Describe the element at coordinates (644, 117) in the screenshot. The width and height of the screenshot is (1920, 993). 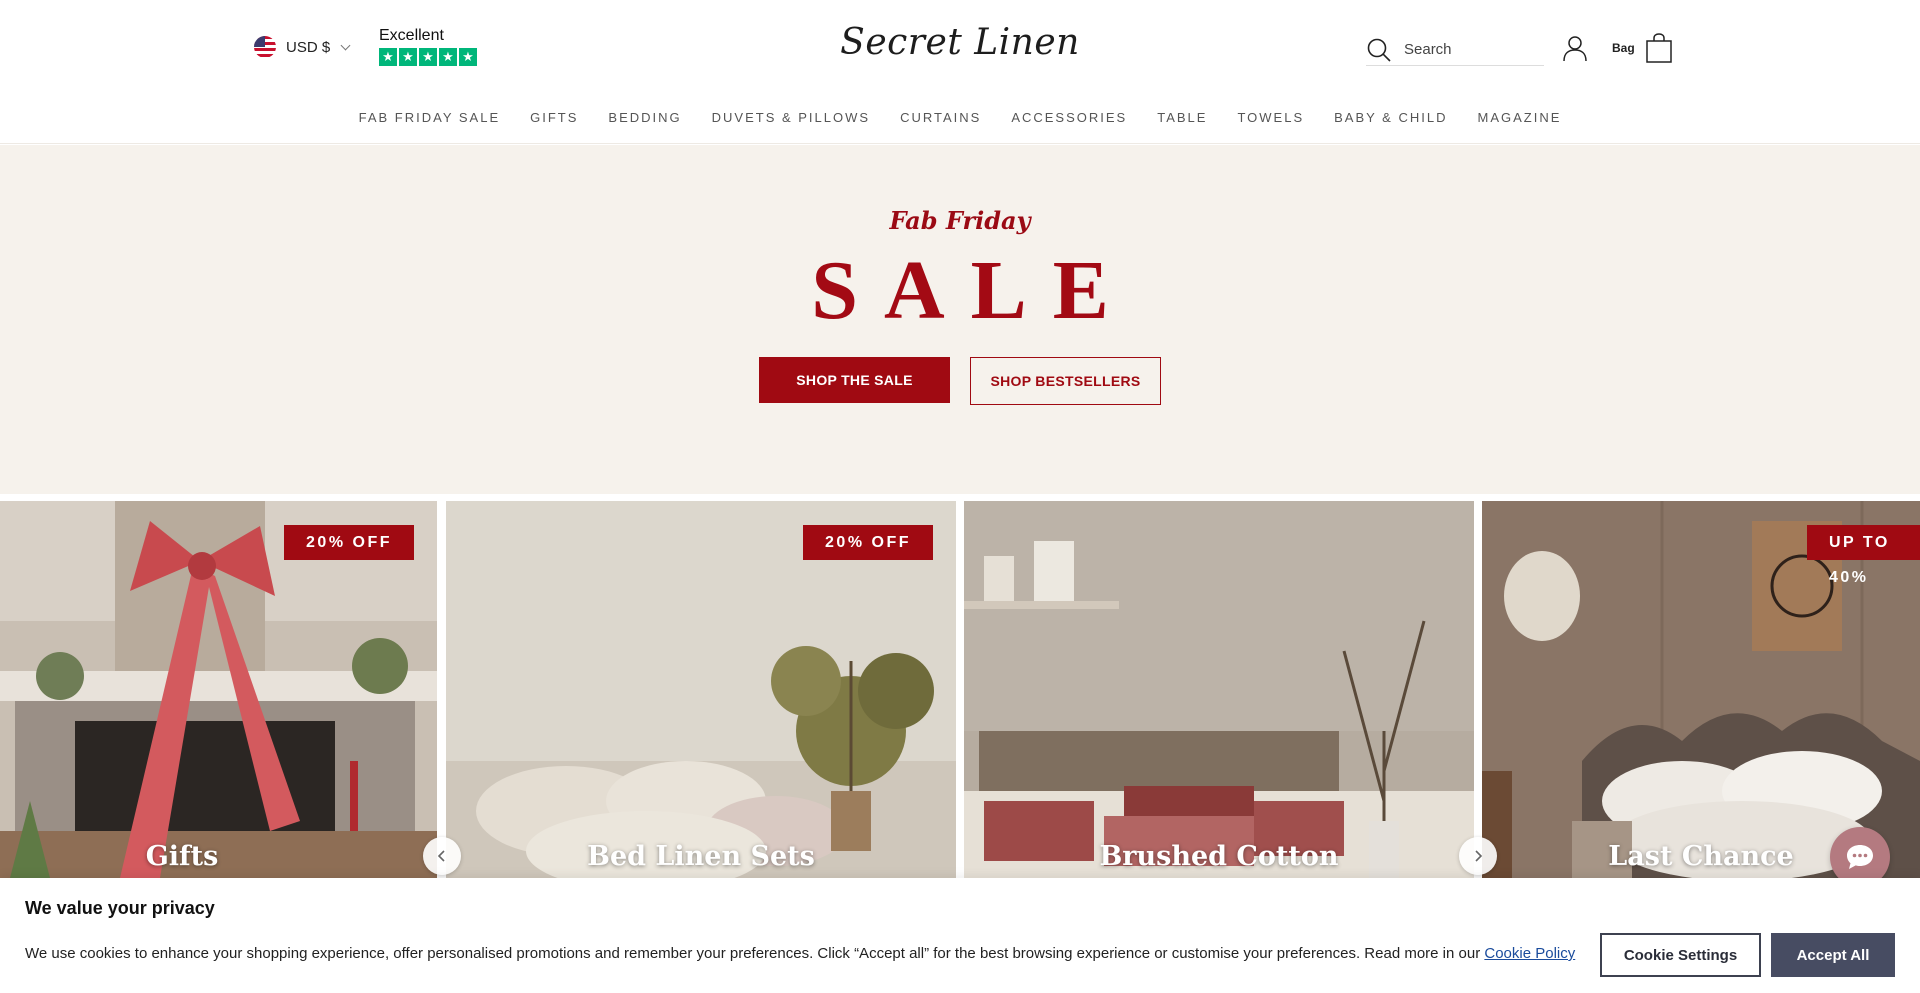
I see `nav-item-bedding: BEDDING` at that location.